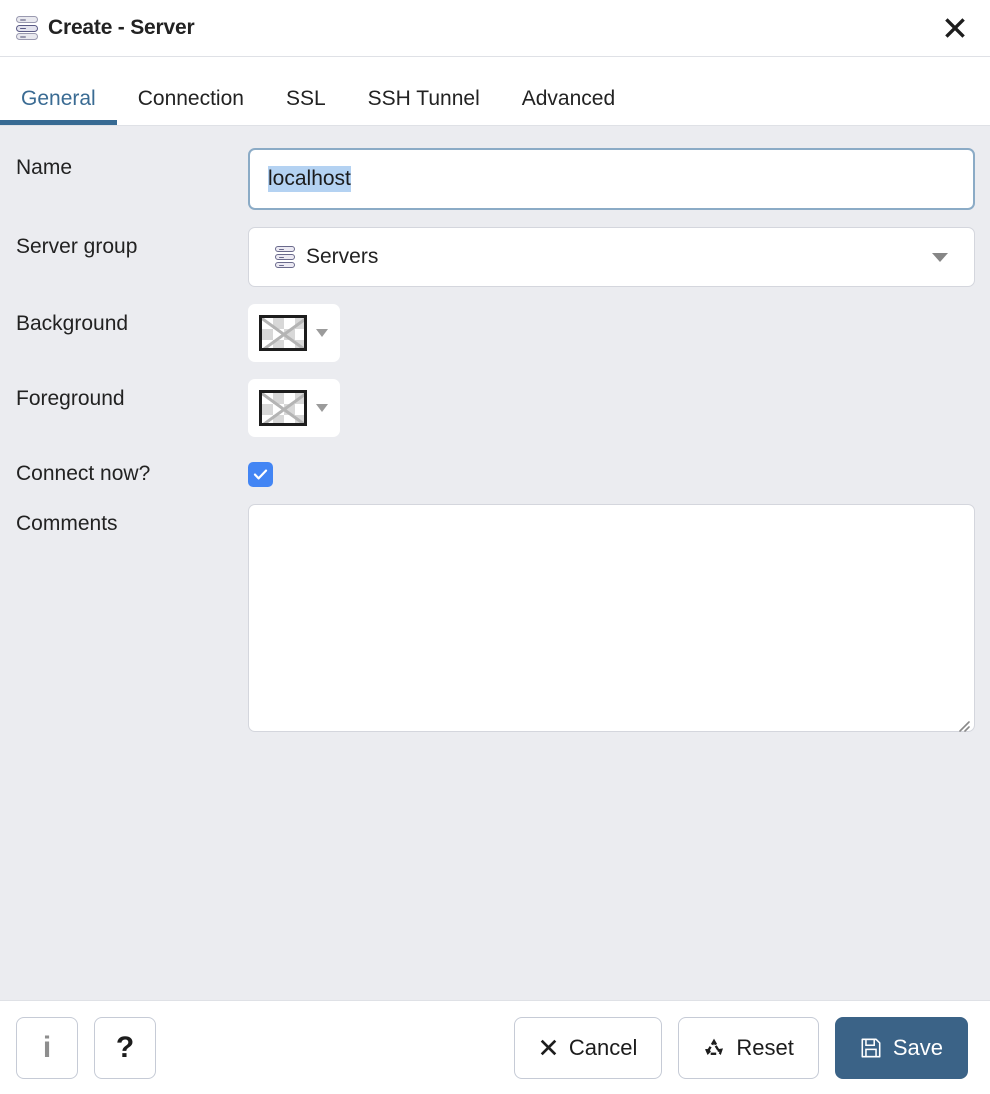 The width and height of the screenshot is (990, 1094). I want to click on field-row-name: Name localhost, so click(495, 179).